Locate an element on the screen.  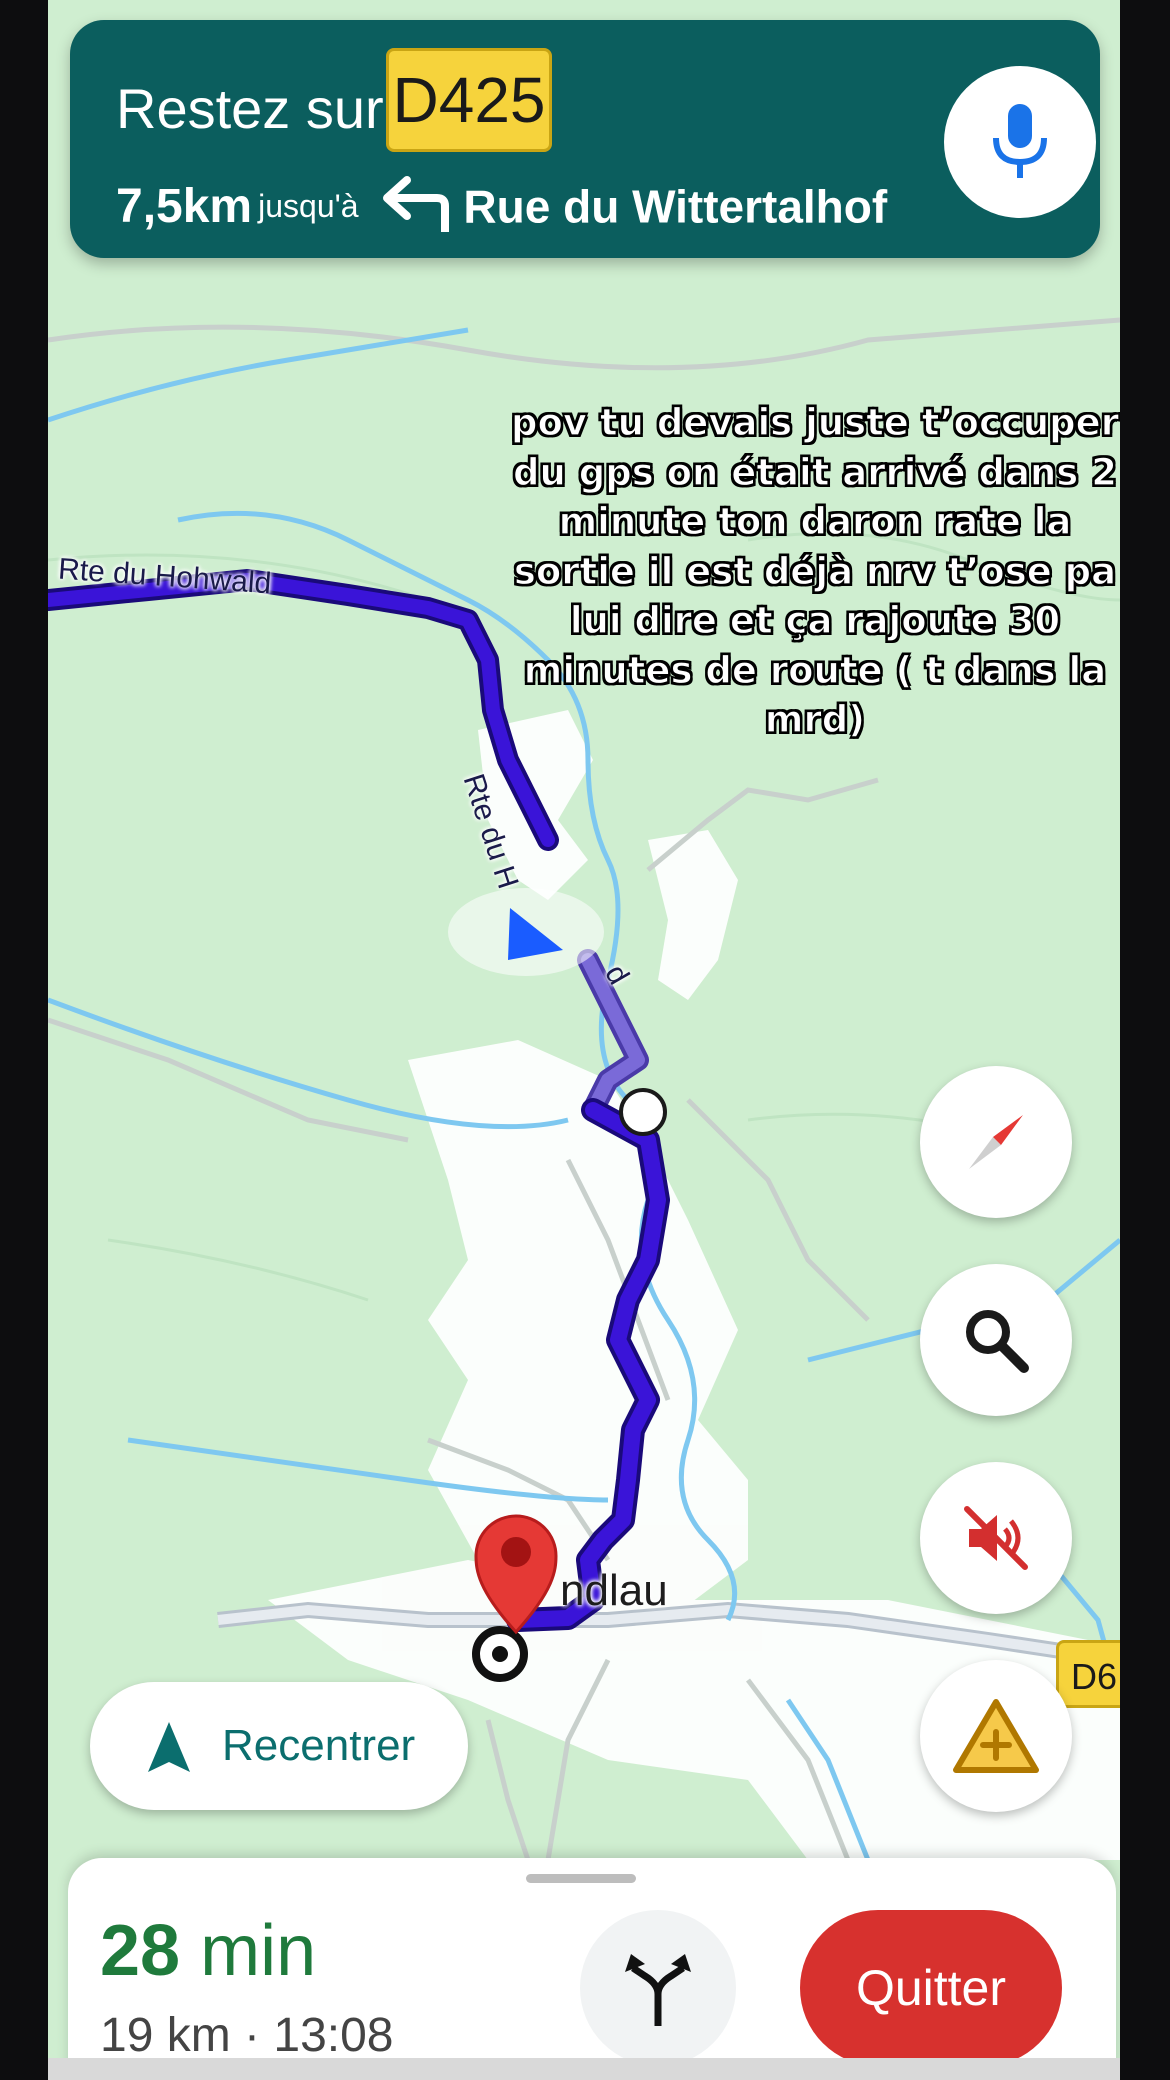
eta-minutes-value: 28 is located at coordinates (140, 1951).